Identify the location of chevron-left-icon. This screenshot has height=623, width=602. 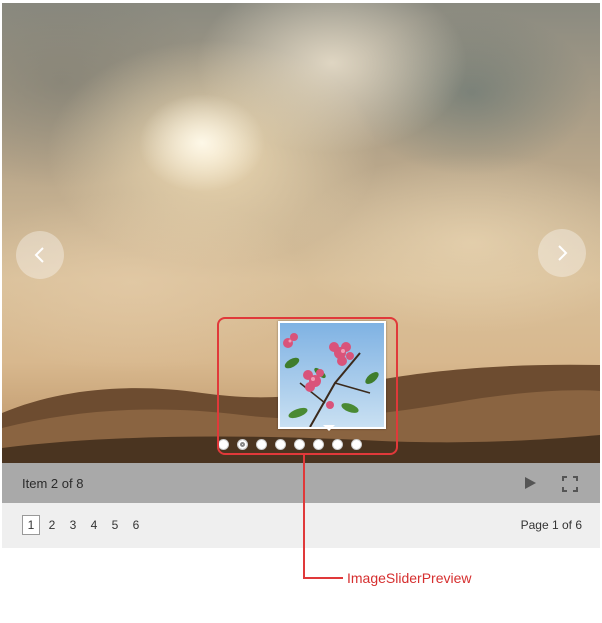
(39, 255).